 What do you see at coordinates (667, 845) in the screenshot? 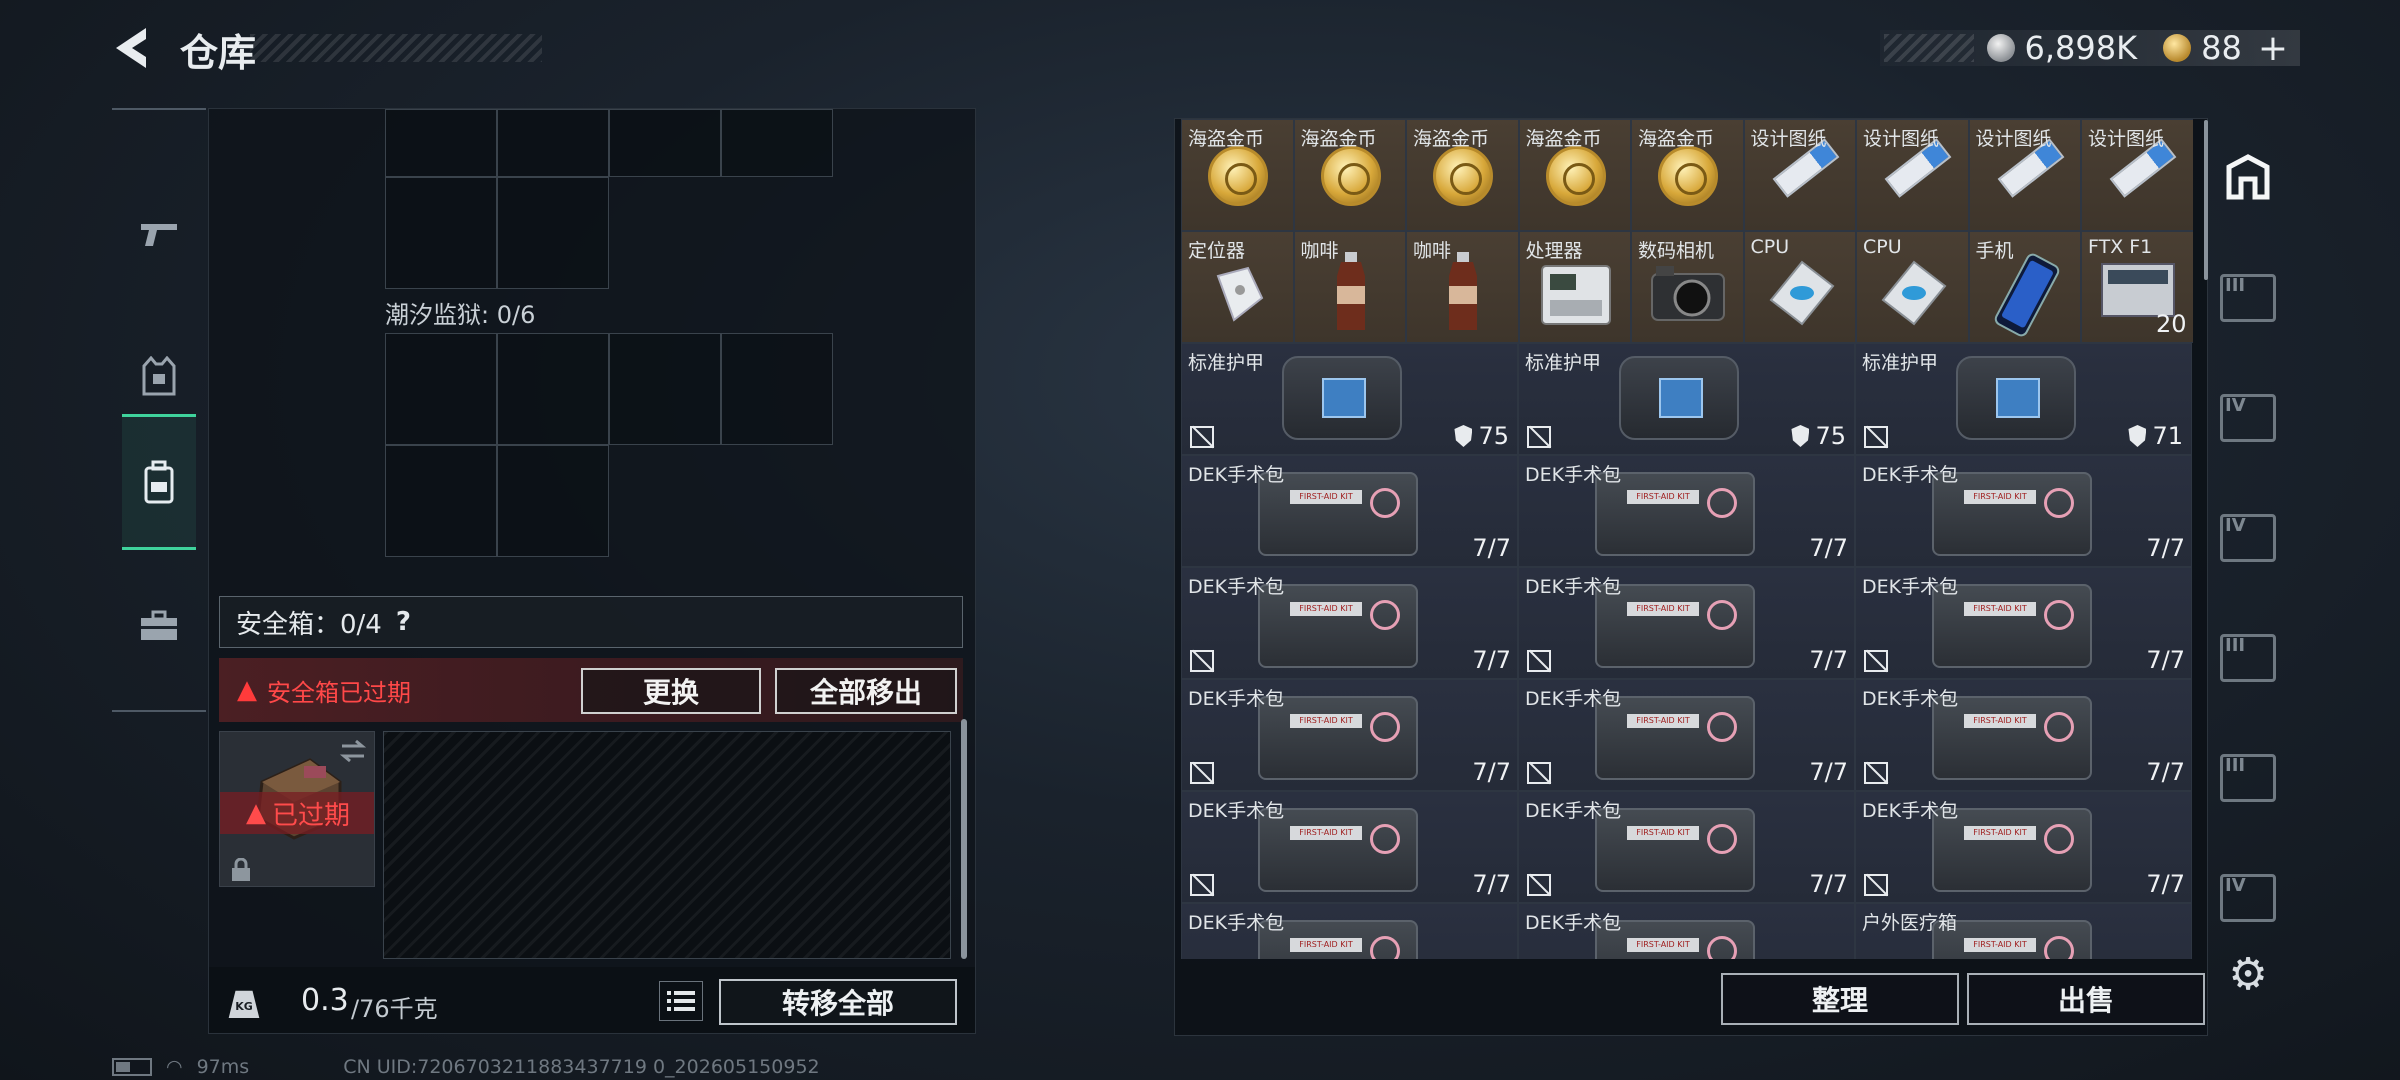
I see `safe-box-grid` at bounding box center [667, 845].